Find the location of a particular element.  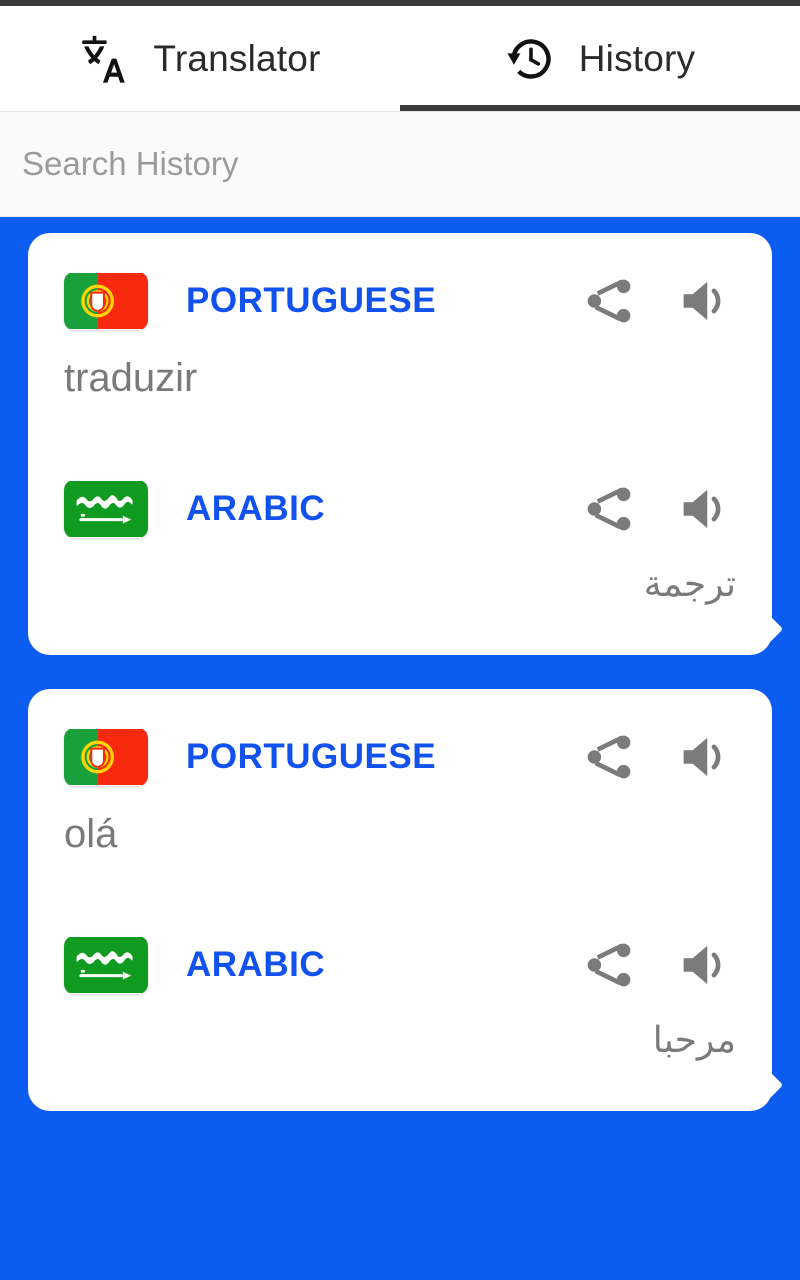

tab-bar: Translator History is located at coordinates (400, 59).